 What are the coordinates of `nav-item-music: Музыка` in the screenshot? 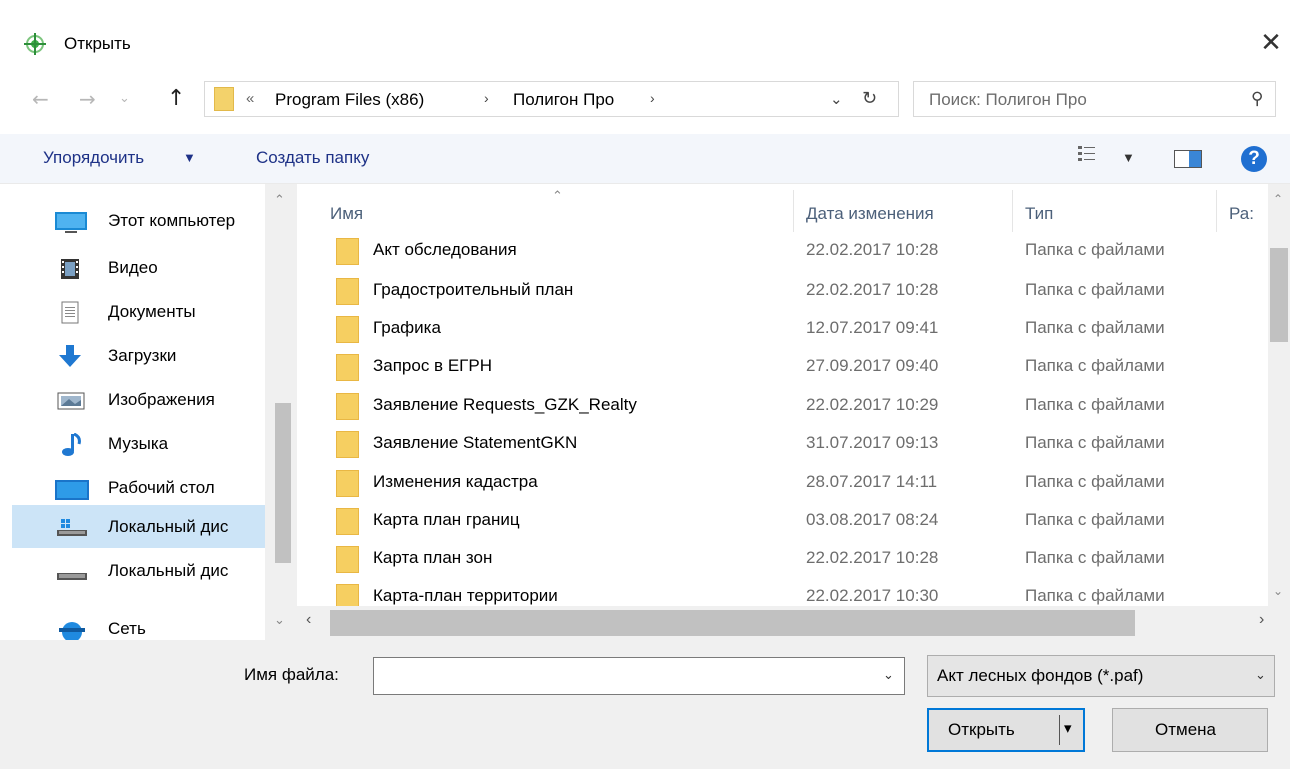 It's located at (132, 445).